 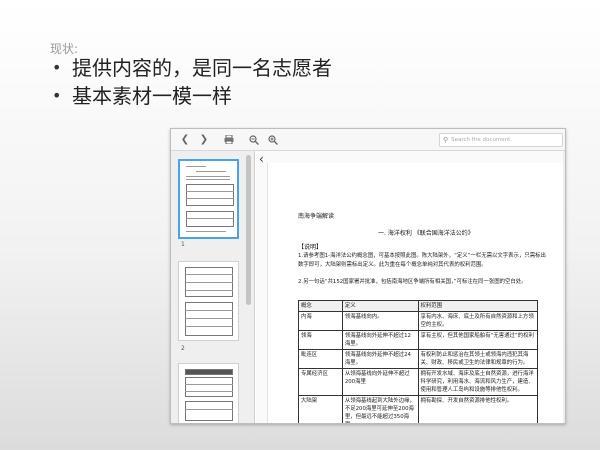 I want to click on doc-title: 南海争端解读, so click(x=316, y=216).